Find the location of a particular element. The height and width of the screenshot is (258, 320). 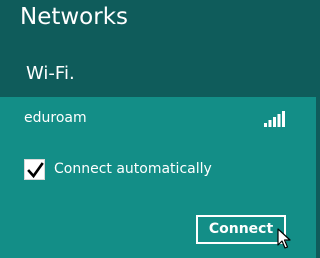

signal-strength-icon is located at coordinates (274, 119).